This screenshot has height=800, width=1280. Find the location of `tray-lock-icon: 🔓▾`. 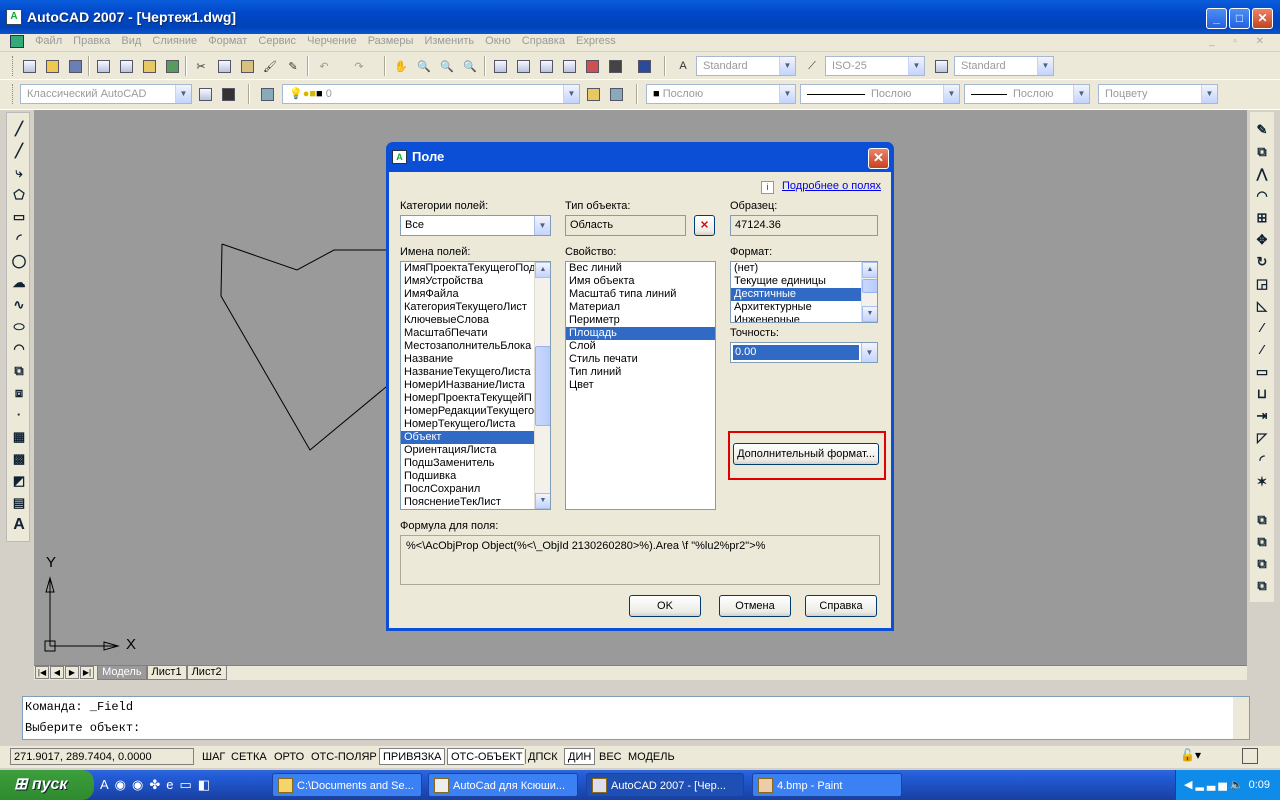

tray-lock-icon: 🔓▾ is located at coordinates (1200, 756).